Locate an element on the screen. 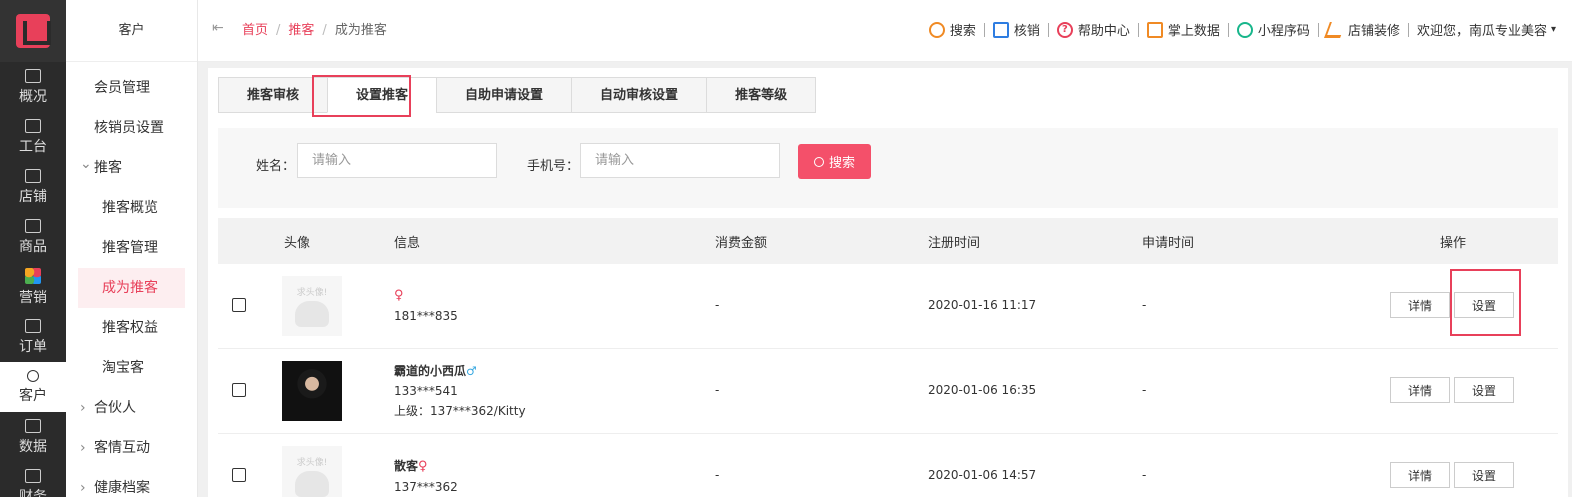  search-button: 搜索 is located at coordinates (834, 161).